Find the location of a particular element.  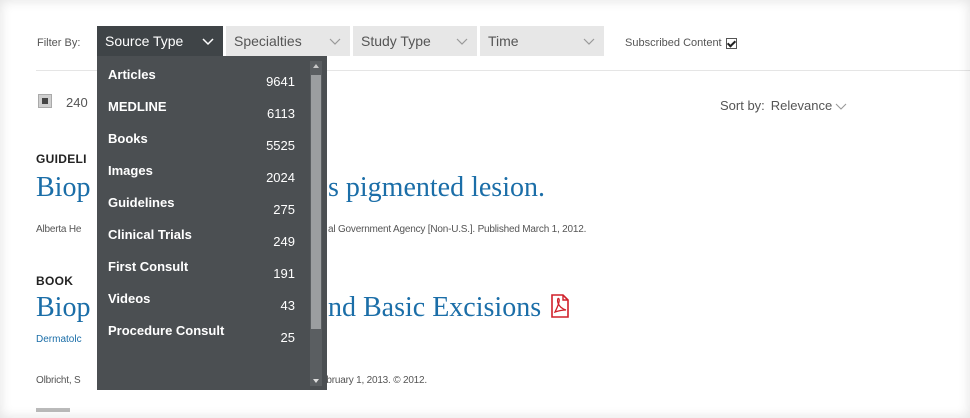

next-result-type-label is located at coordinates (53, 410).